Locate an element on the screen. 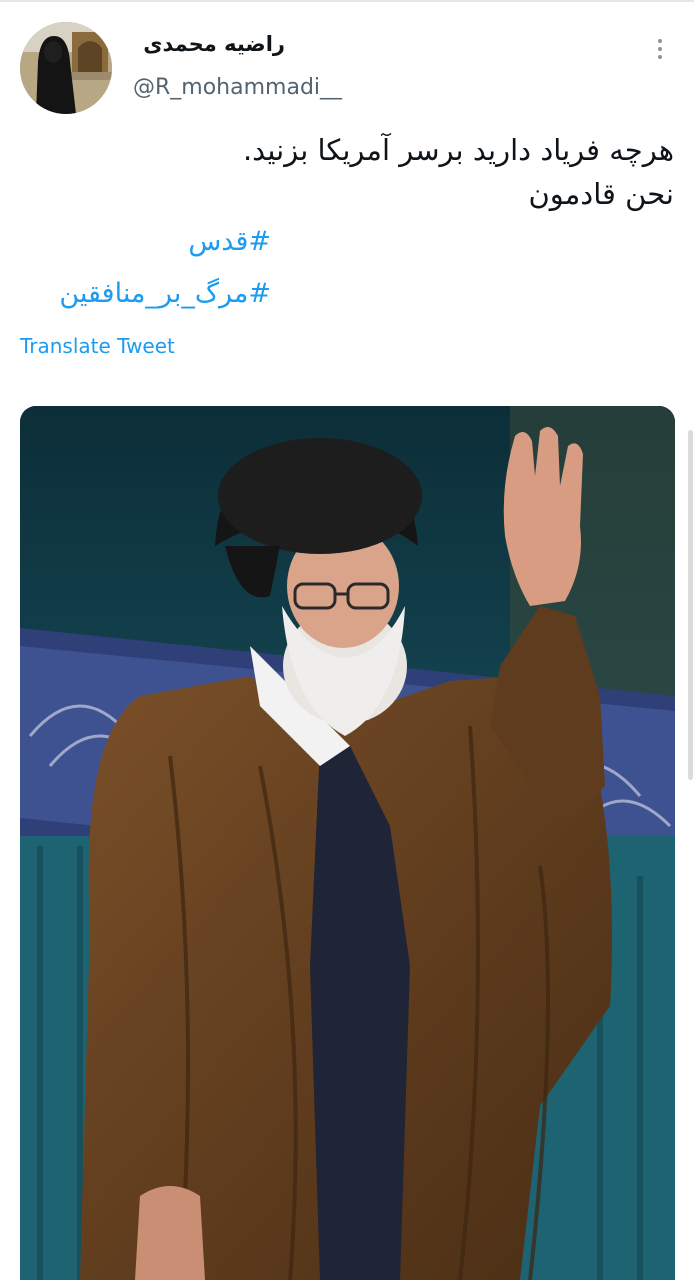  translate-tweet-link: Translate Tweet is located at coordinates (97, 346).